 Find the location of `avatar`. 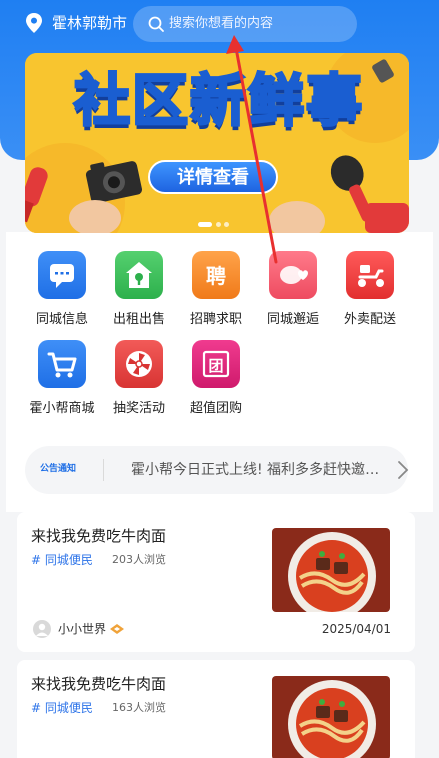

avatar is located at coordinates (42, 629).